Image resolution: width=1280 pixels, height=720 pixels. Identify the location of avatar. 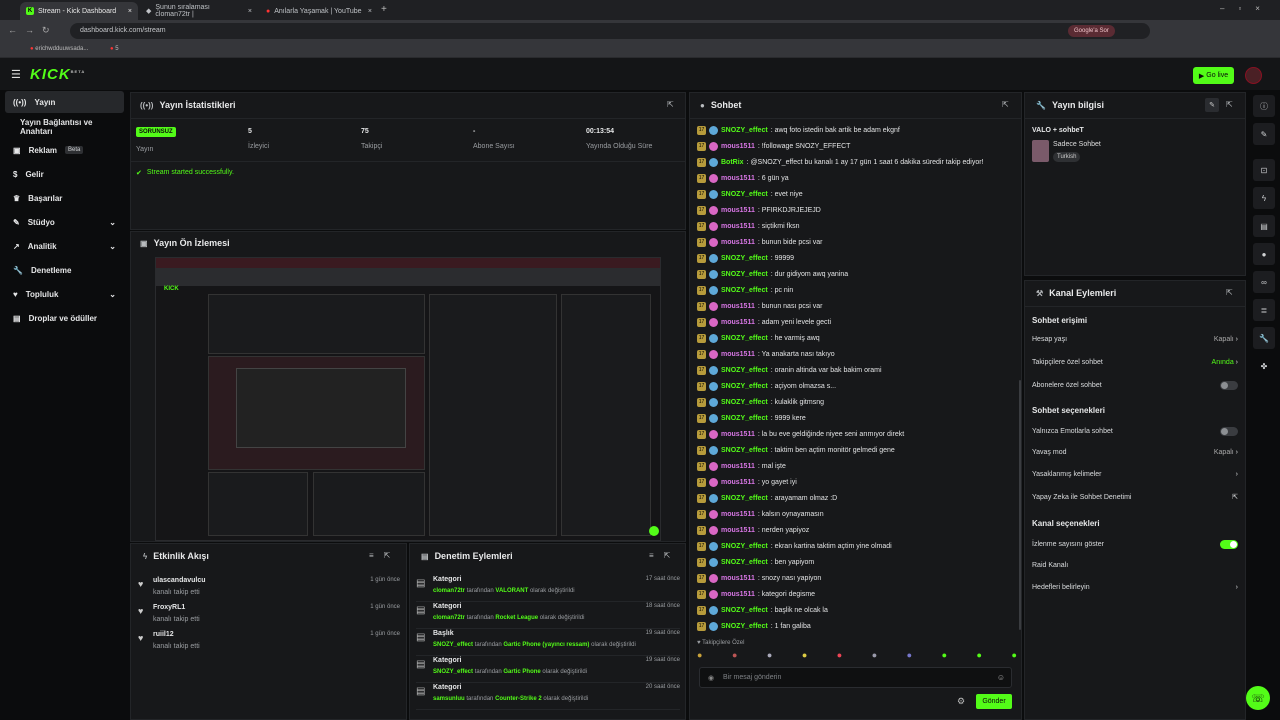
(1253, 75).